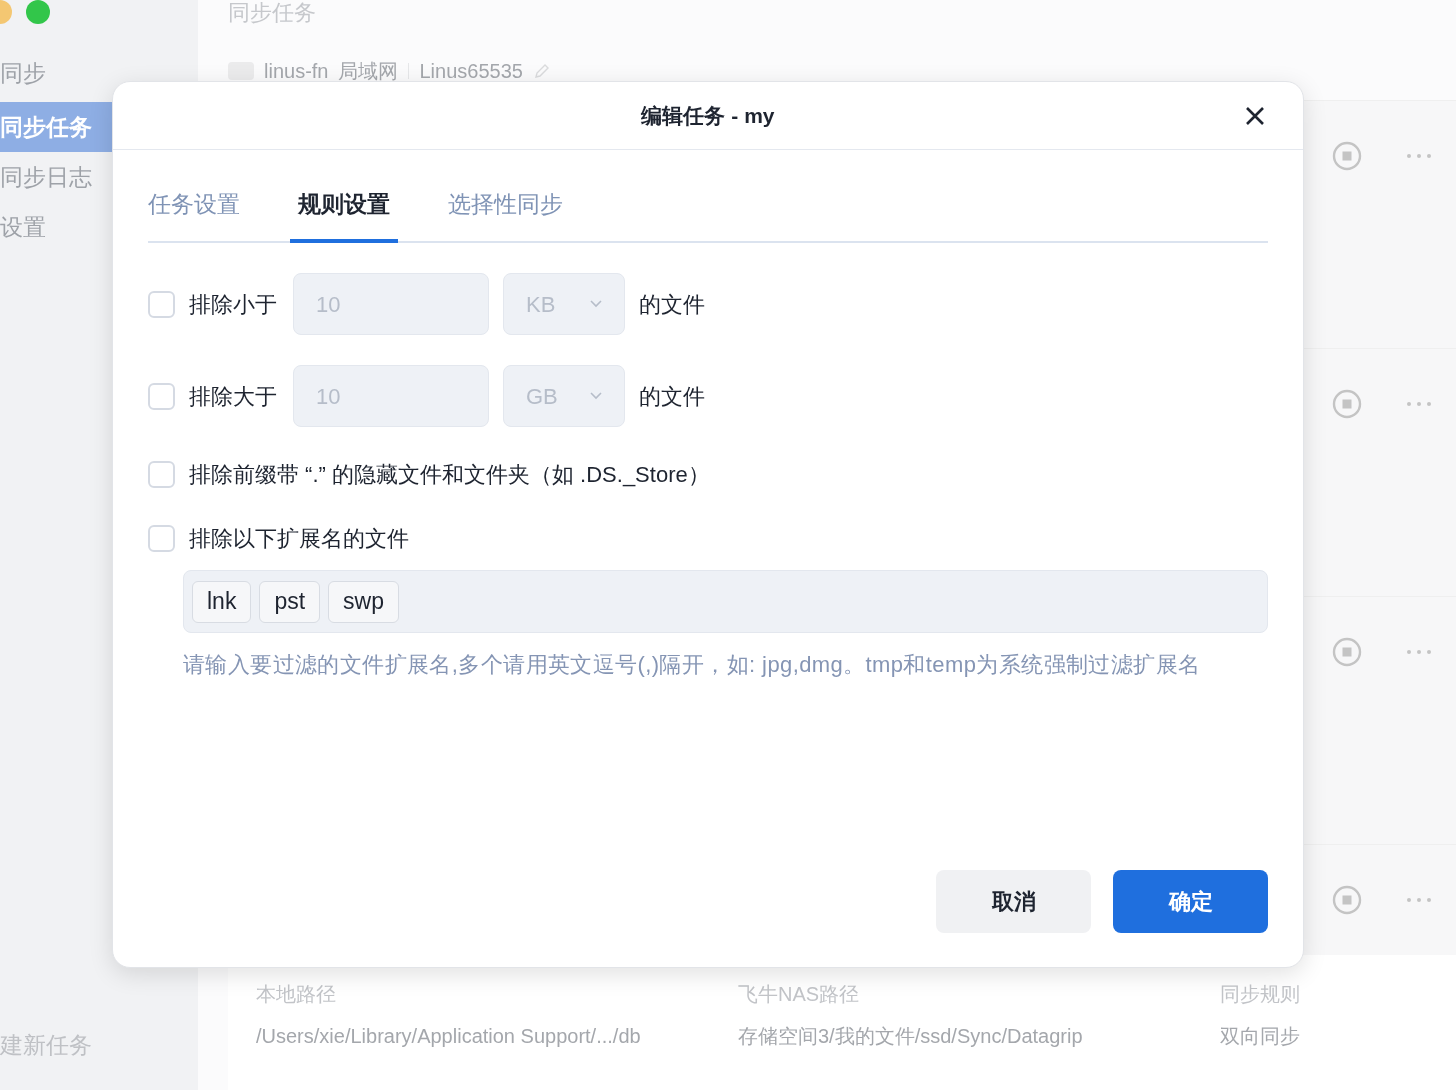 The image size is (1456, 1090). Describe the element at coordinates (363, 601) in the screenshot. I see `extension-tag: swp` at that location.